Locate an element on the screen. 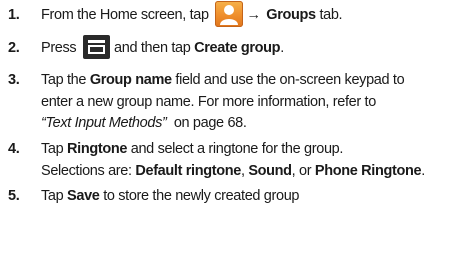 The width and height of the screenshot is (472, 266). contacts-icon is located at coordinates (229, 14).